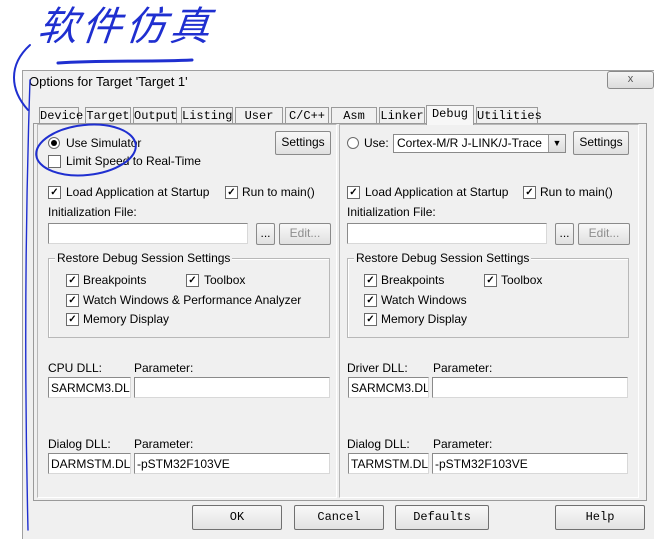 The height and width of the screenshot is (539, 654). I want to click on tab-cc: C/C++, so click(307, 115).